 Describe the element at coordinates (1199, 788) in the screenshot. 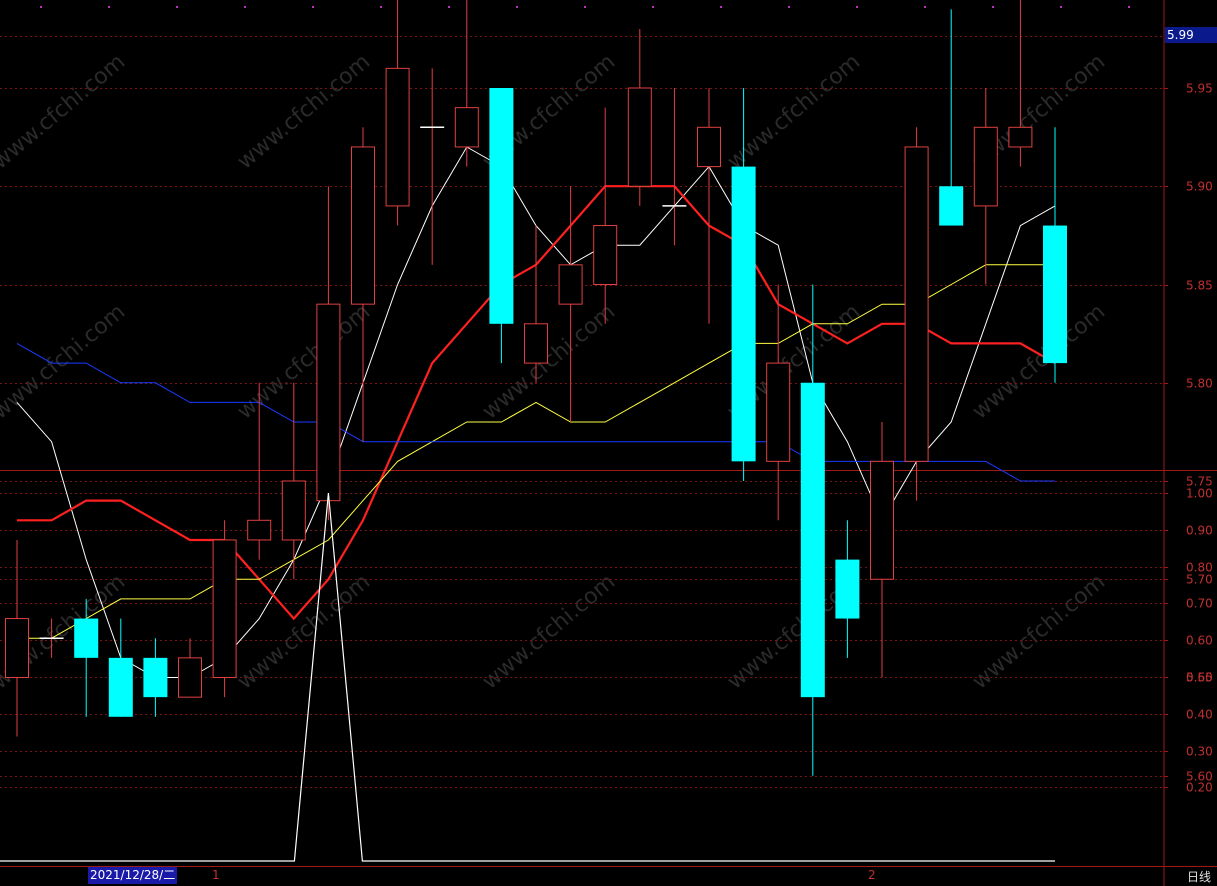

I see `indicator-tick-label: 0.20` at that location.